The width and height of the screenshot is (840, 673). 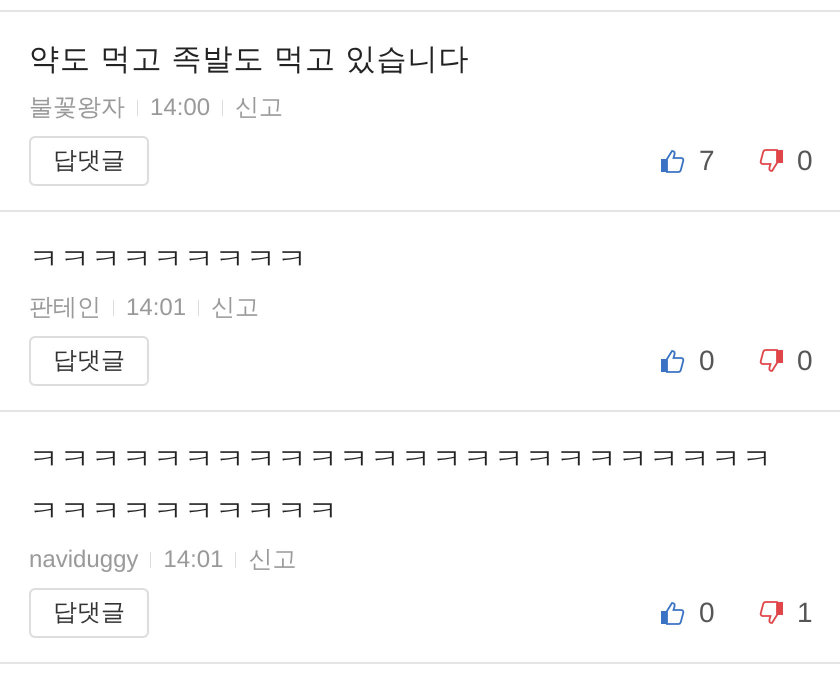 What do you see at coordinates (169, 260) in the screenshot?
I see `comment-text: ㅋㅋㅋㅋㅋㅋㅋㅋㅋ` at bounding box center [169, 260].